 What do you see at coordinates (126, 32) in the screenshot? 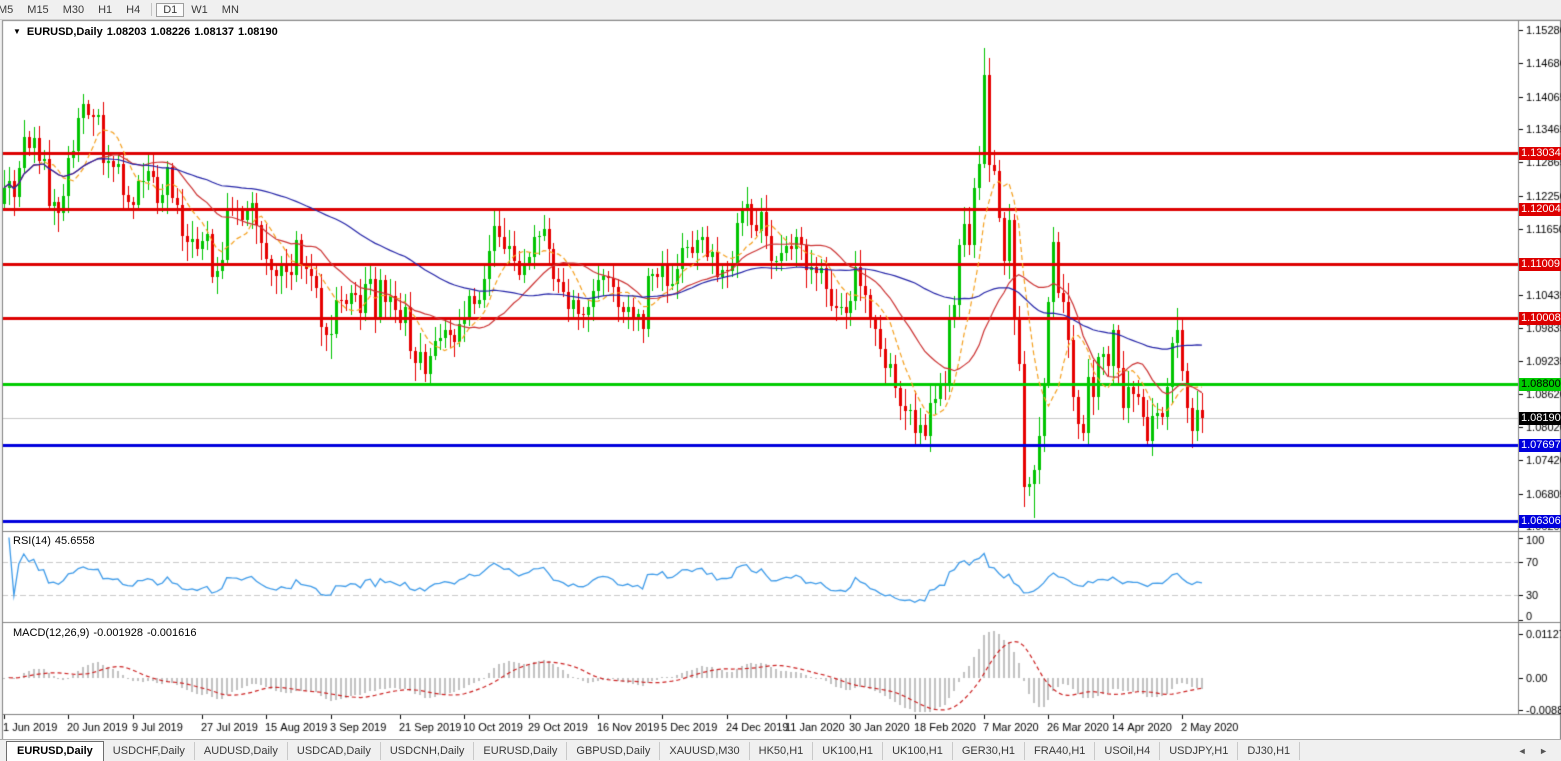
I see `ohlc-open: 1.08203` at bounding box center [126, 32].